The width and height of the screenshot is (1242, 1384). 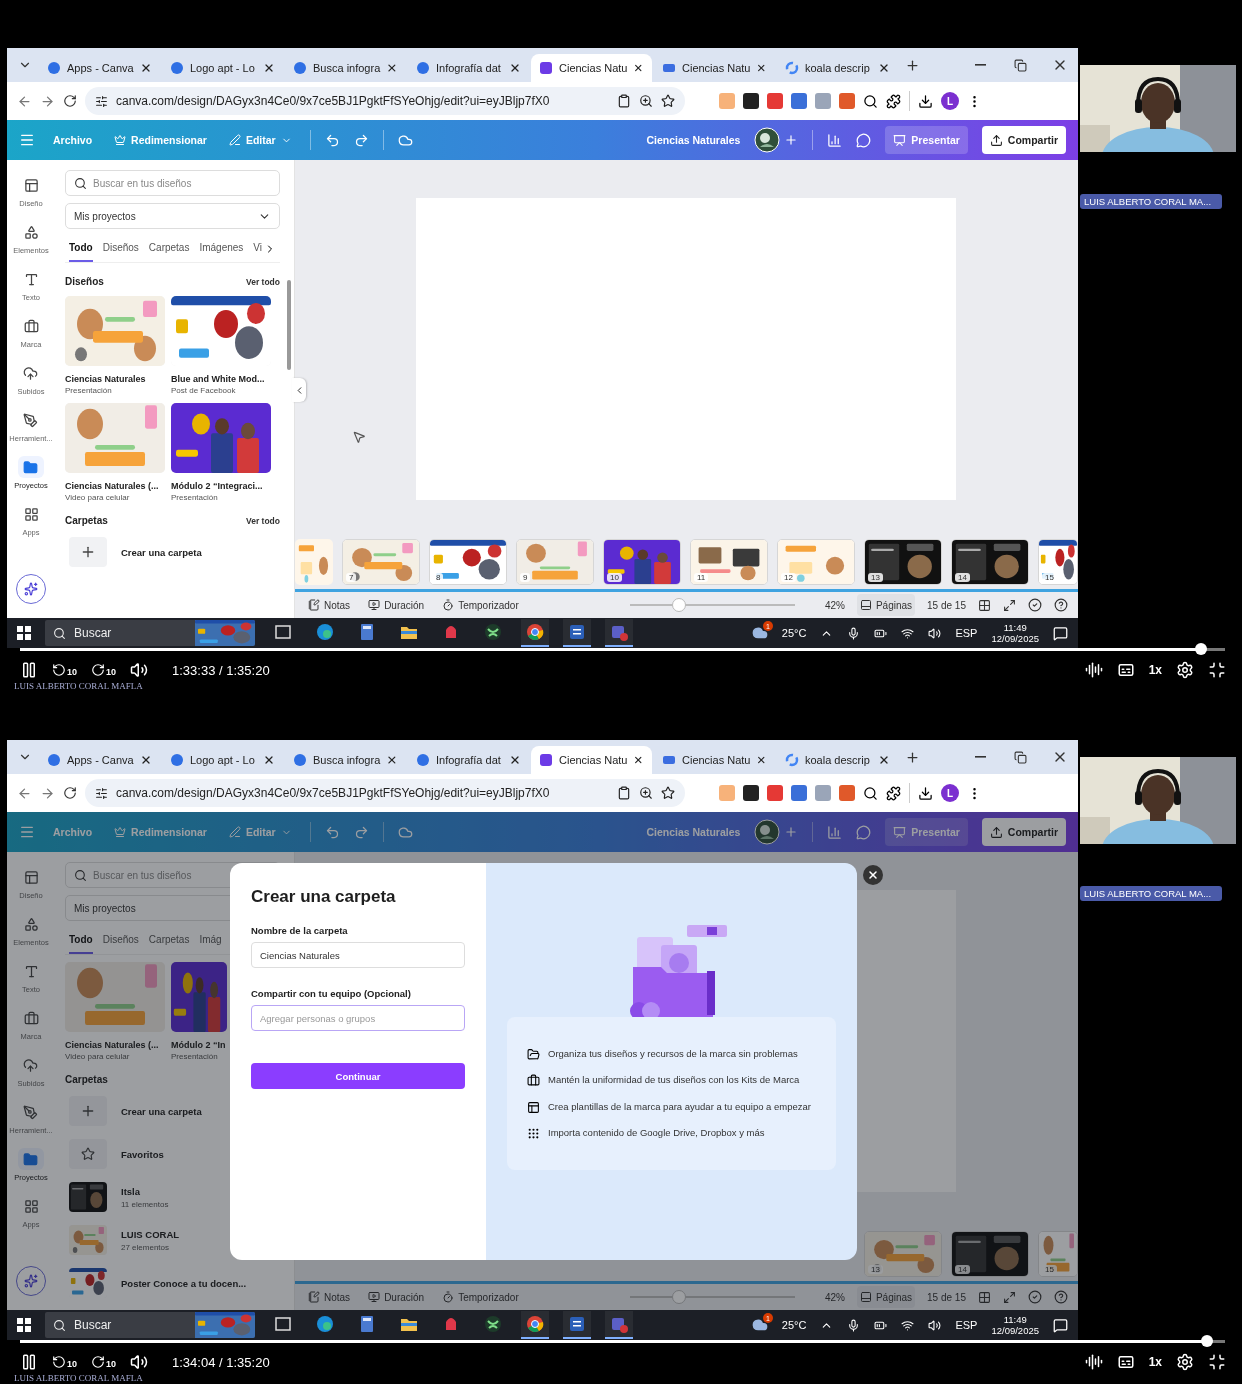 I want to click on page-thumbnail: 12, so click(x=816, y=562).